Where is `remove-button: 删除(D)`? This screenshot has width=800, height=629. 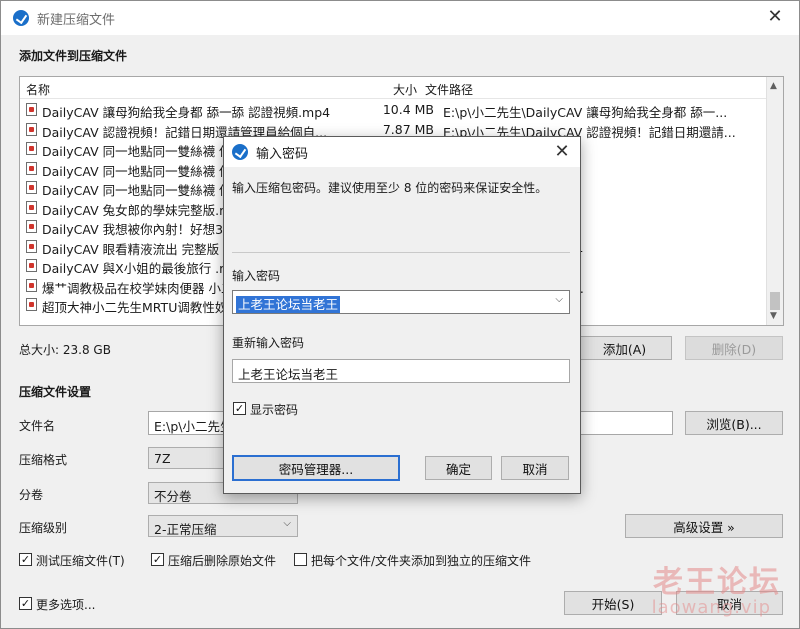 remove-button: 删除(D) is located at coordinates (734, 348).